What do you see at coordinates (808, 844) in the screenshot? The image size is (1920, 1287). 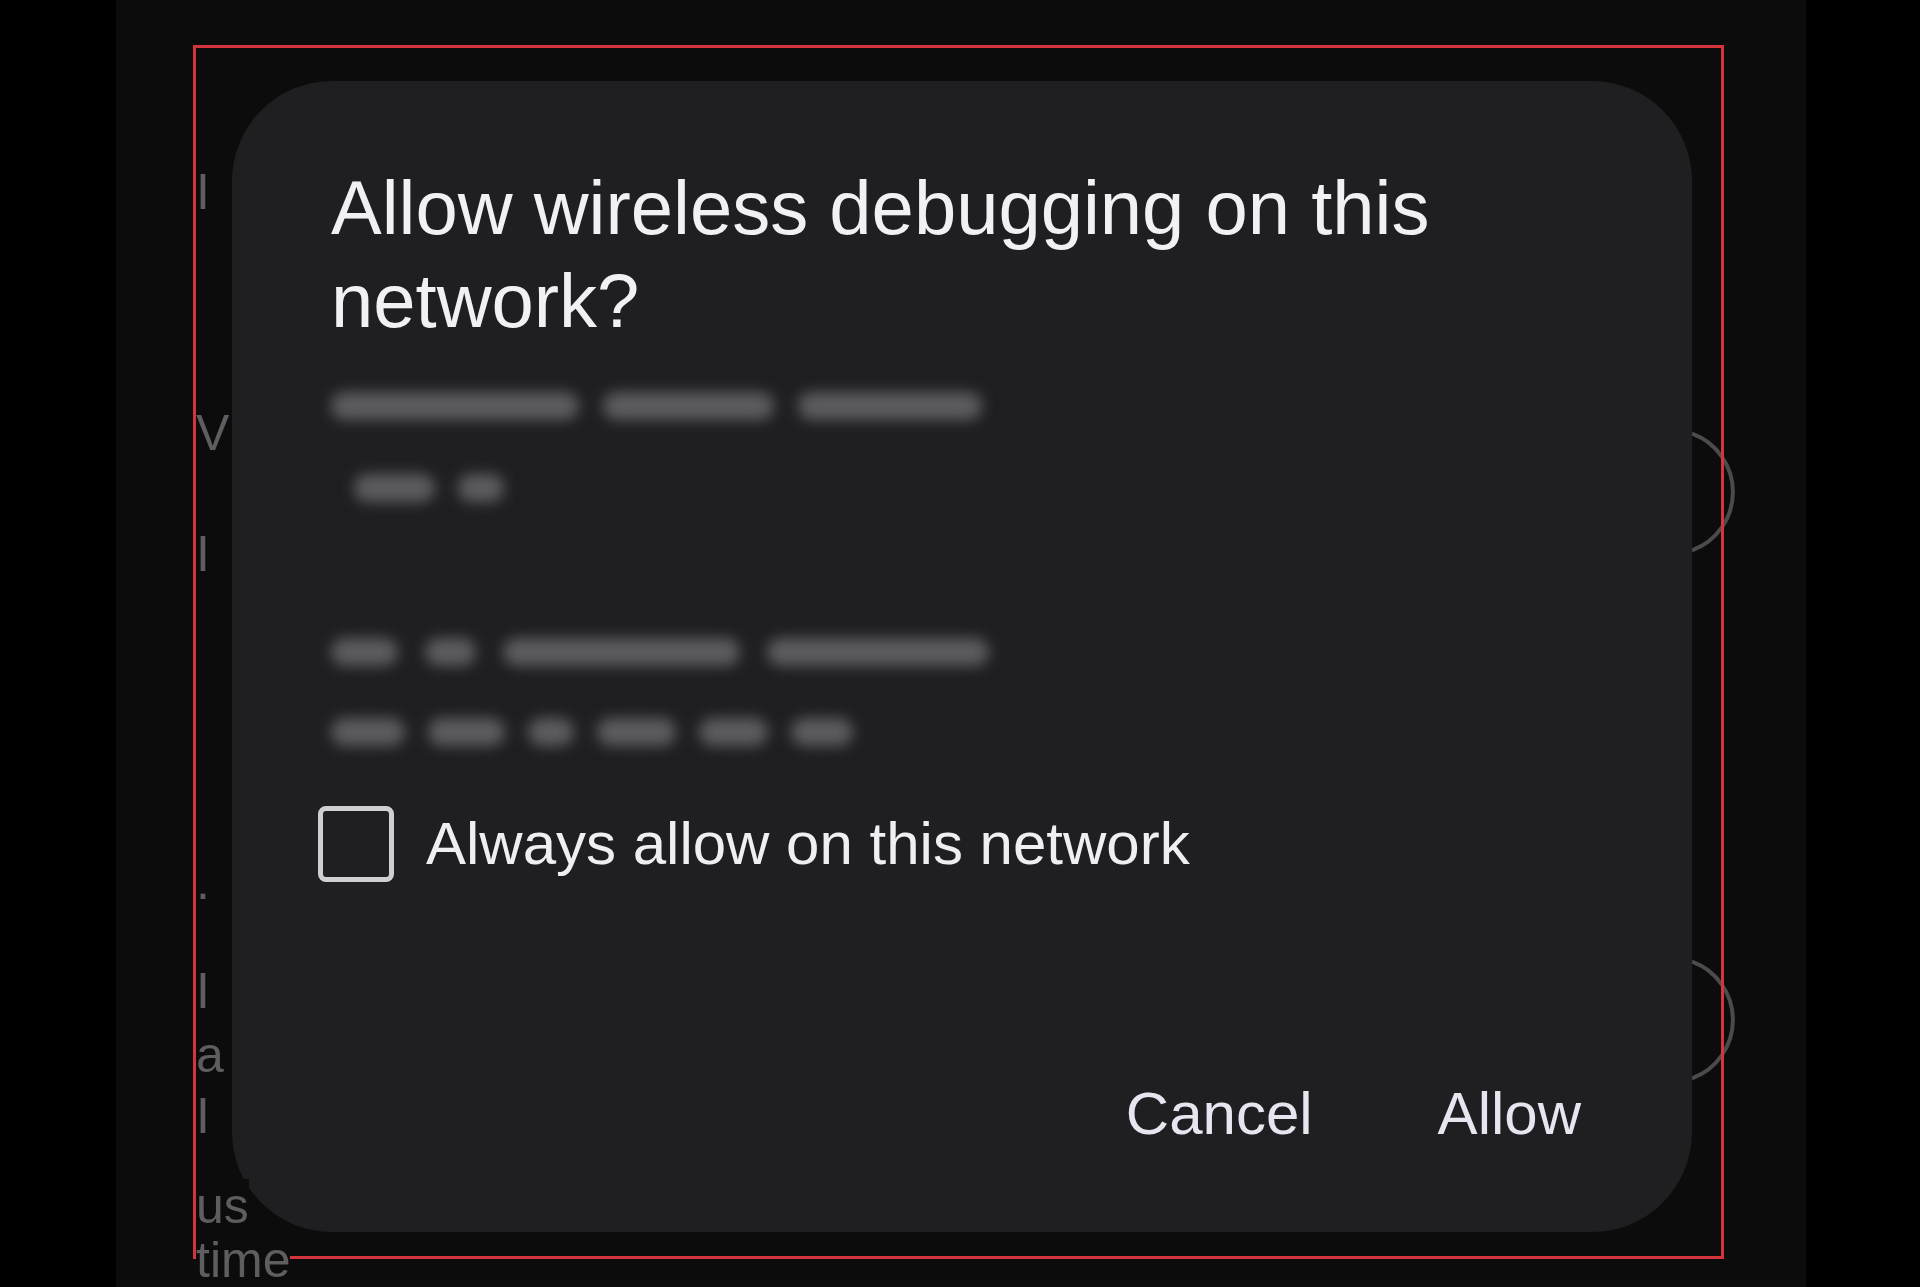 I see `checkbox-label: Always allow on this network` at bounding box center [808, 844].